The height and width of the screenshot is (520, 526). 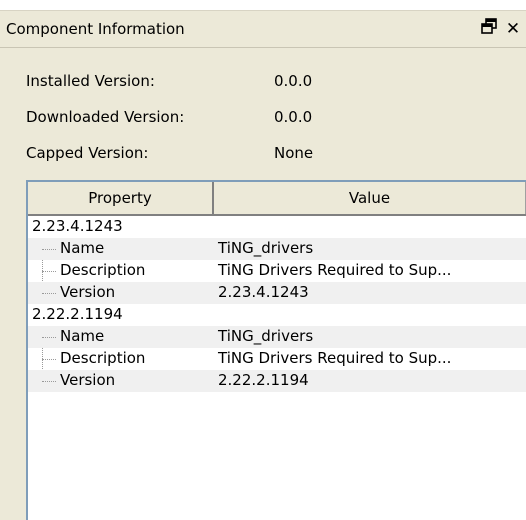 I want to click on capped-version-label: Capped Version:, so click(x=87, y=153).